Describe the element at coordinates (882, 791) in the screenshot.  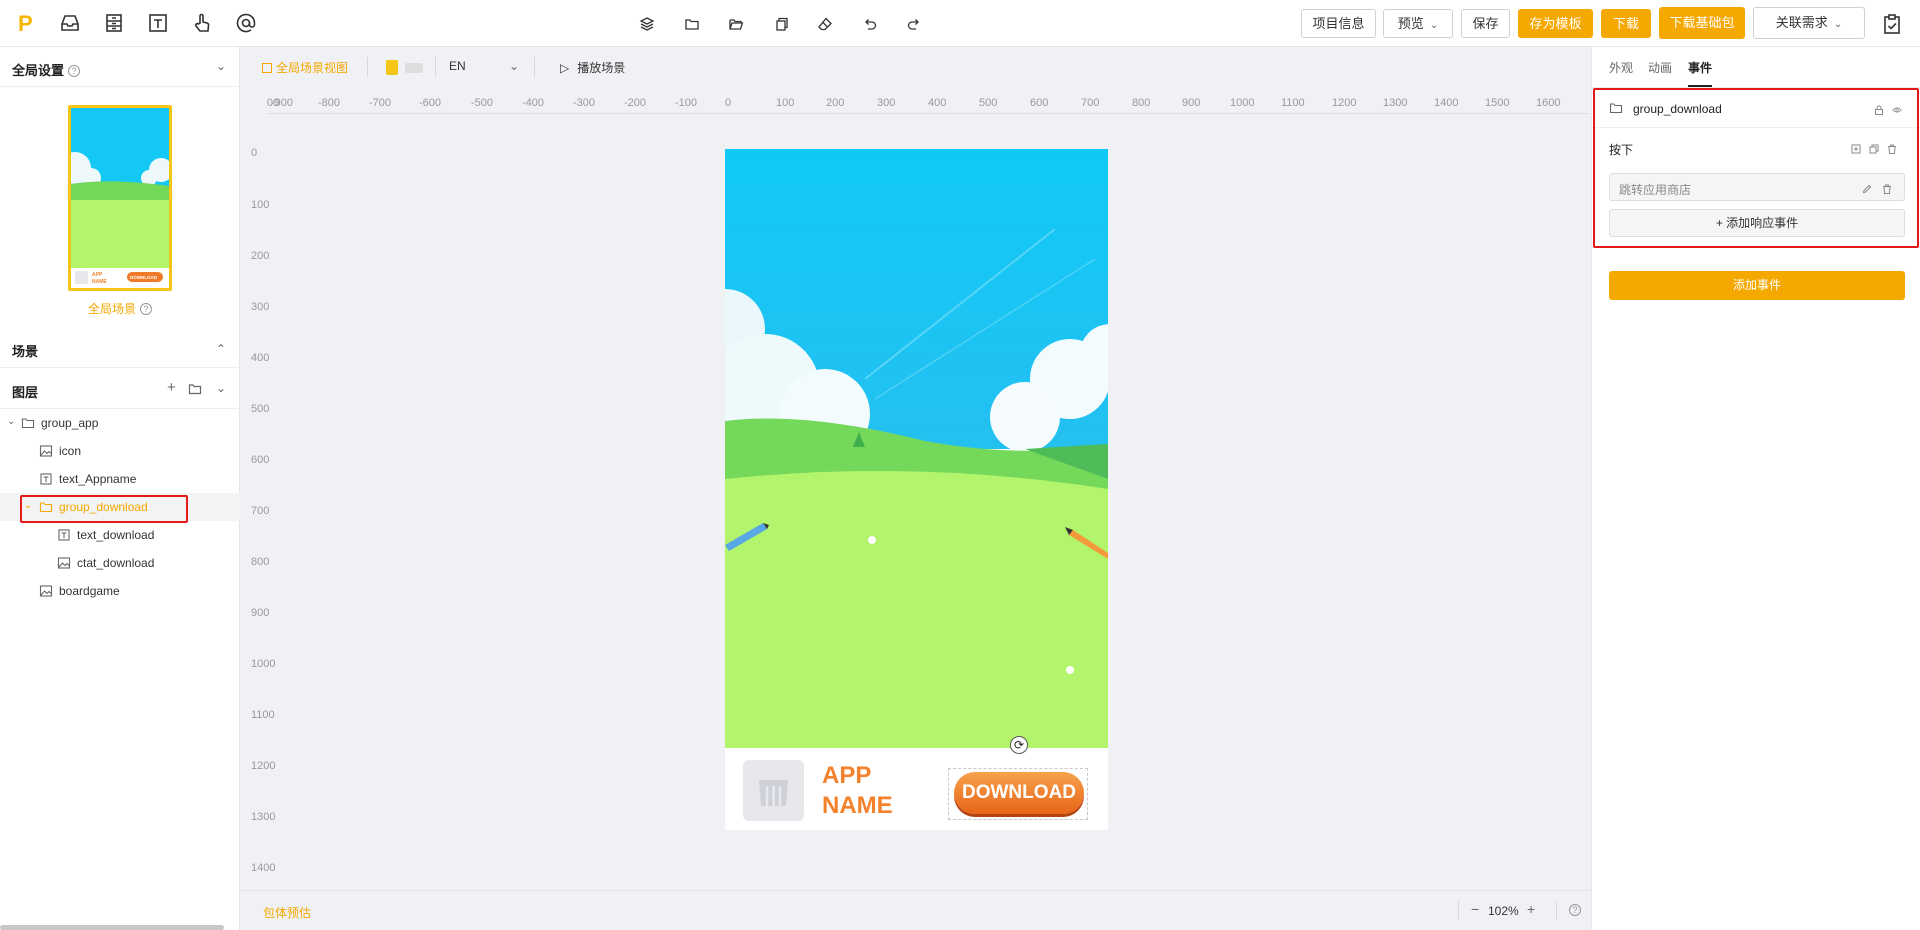
I see `app-name-text: APP NAME` at that location.